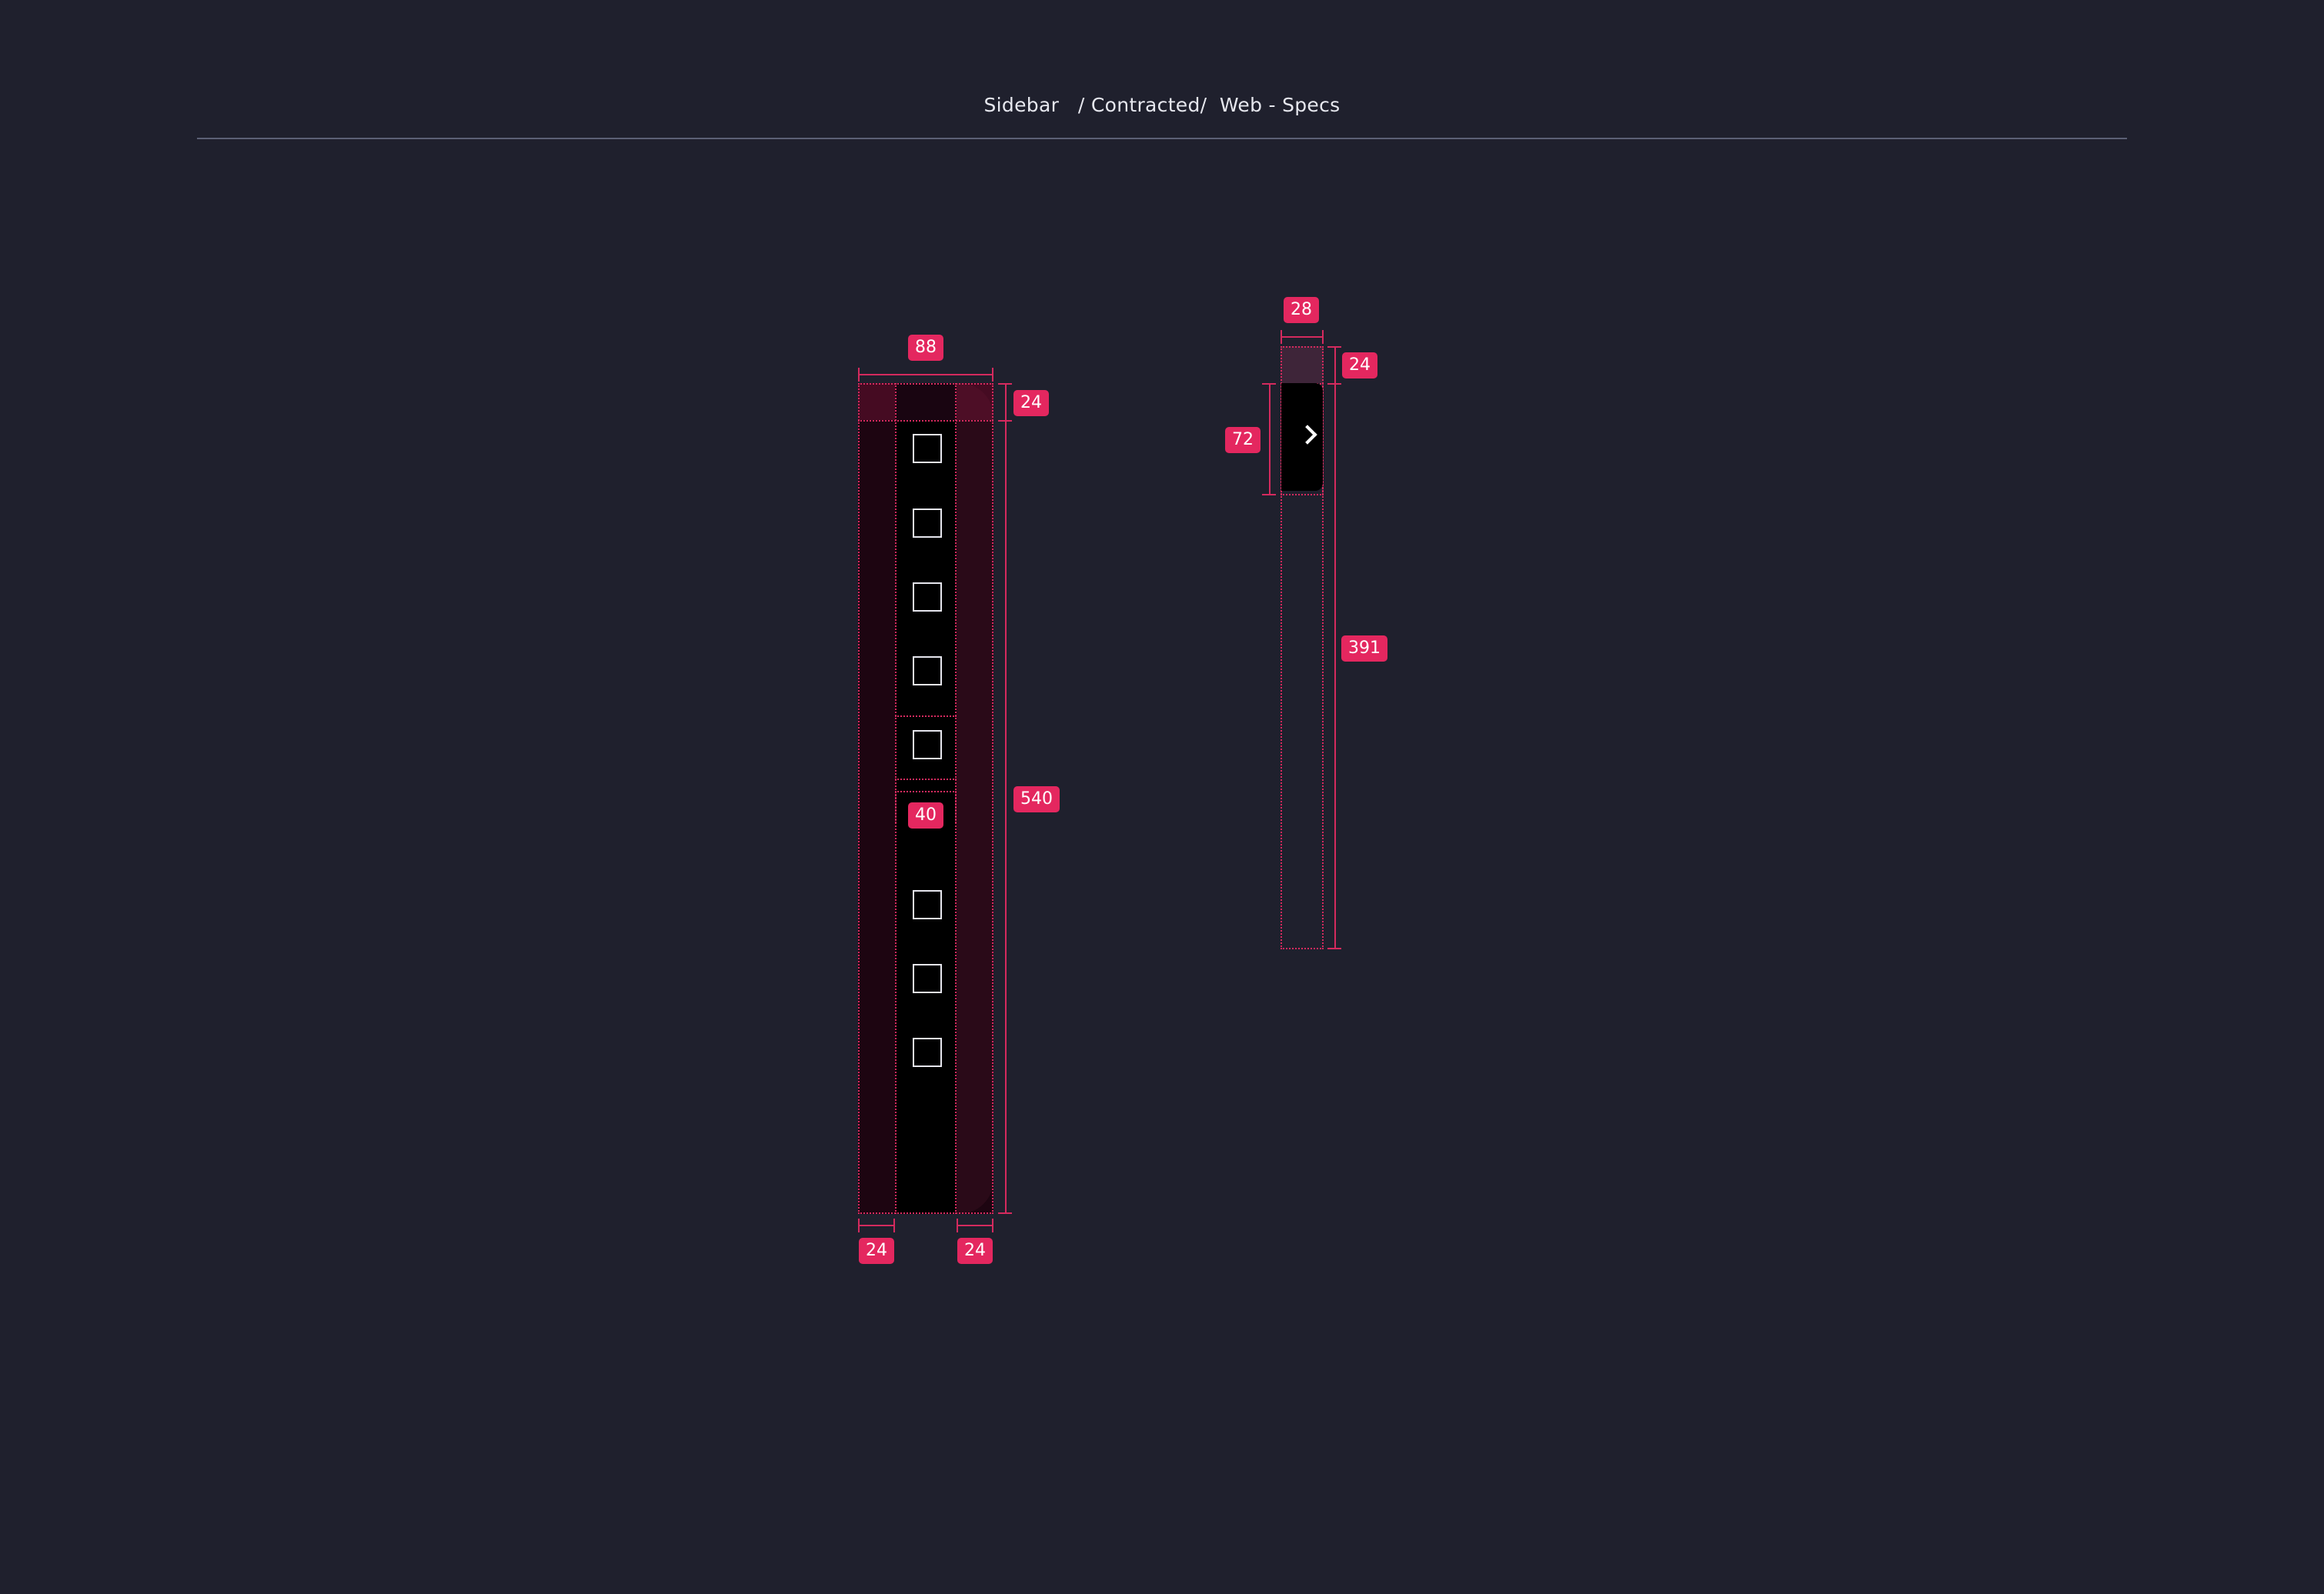 This screenshot has height=1594, width=2324. Describe the element at coordinates (1162, 138) in the screenshot. I see `header-divider` at that location.